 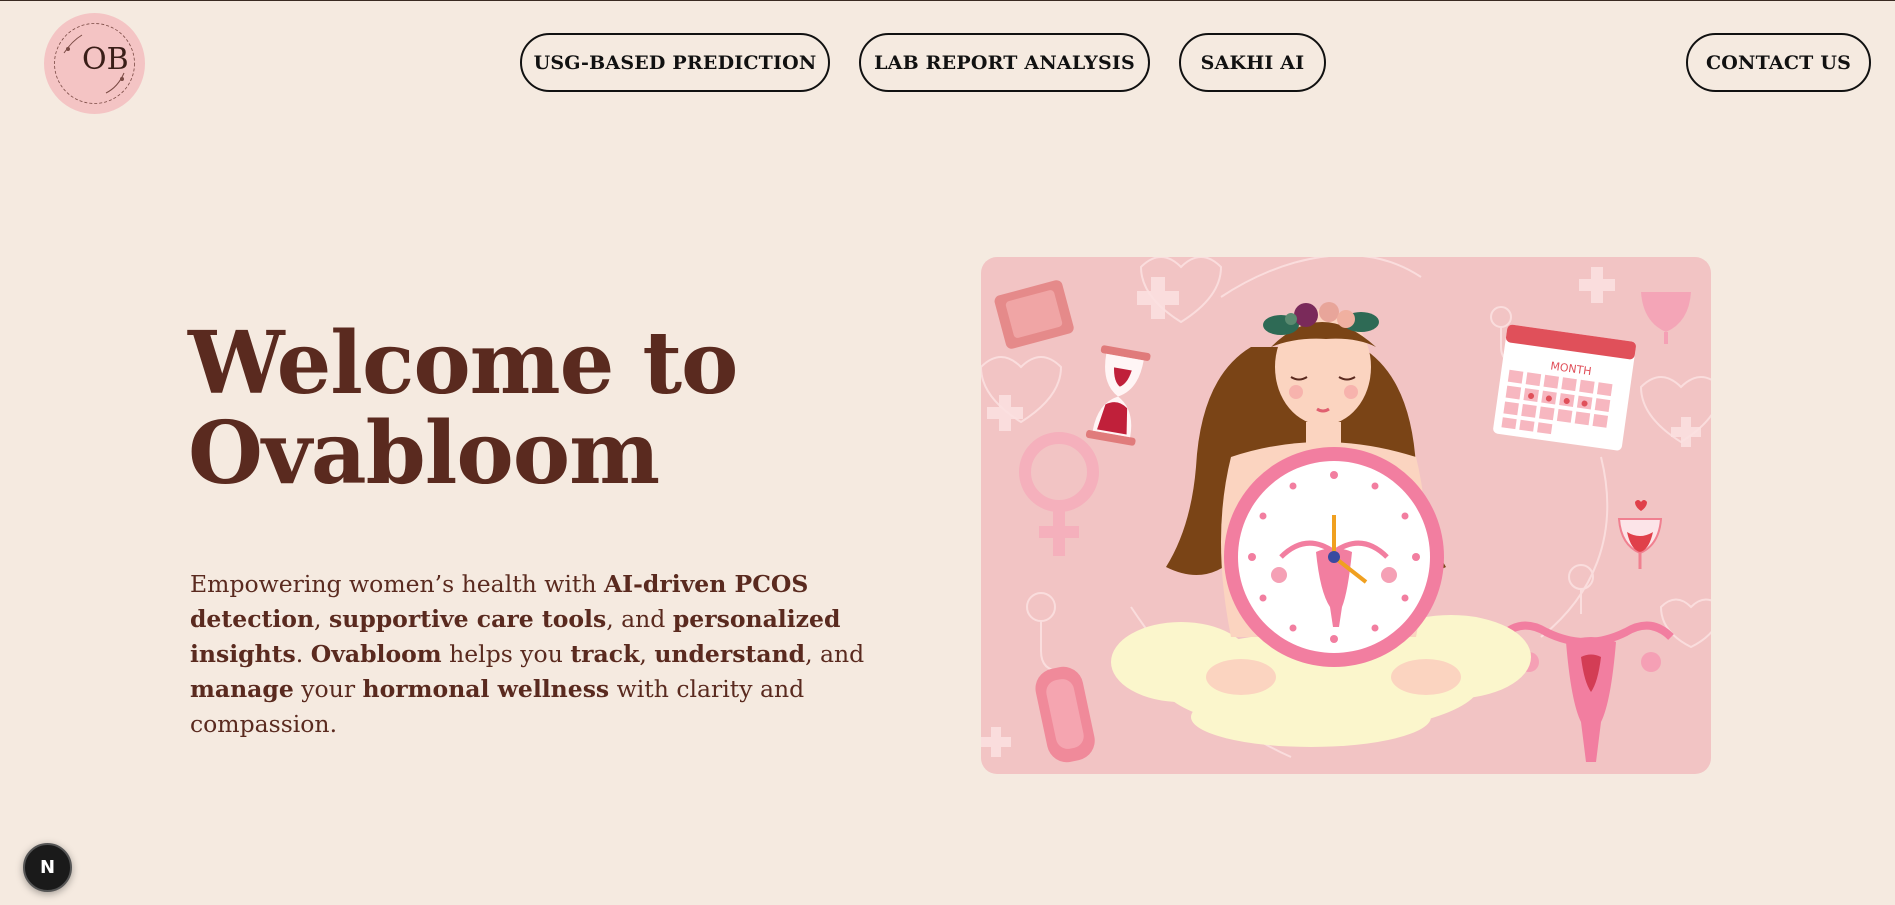 What do you see at coordinates (328, 689) in the screenshot?
I see `desc-text: your` at bounding box center [328, 689].